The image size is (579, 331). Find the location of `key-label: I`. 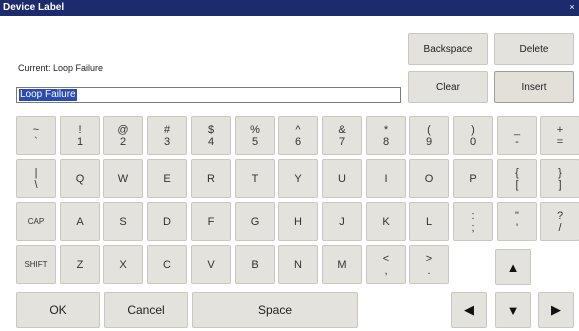

key-label: I is located at coordinates (386, 178).